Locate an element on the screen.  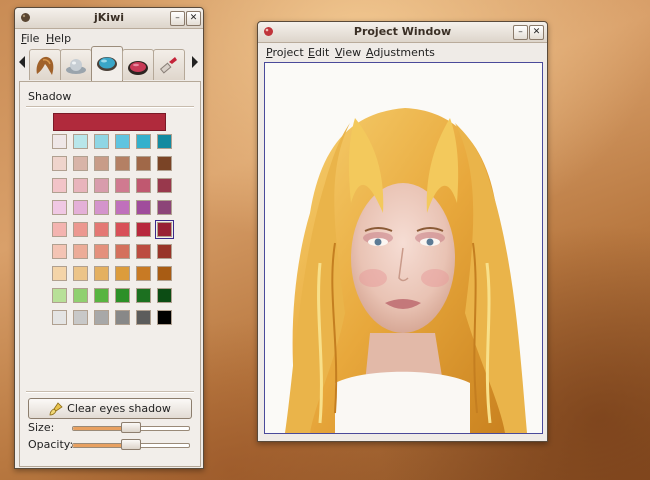
project-titlebar: Project Window – ✕ is located at coordinates (402, 32).